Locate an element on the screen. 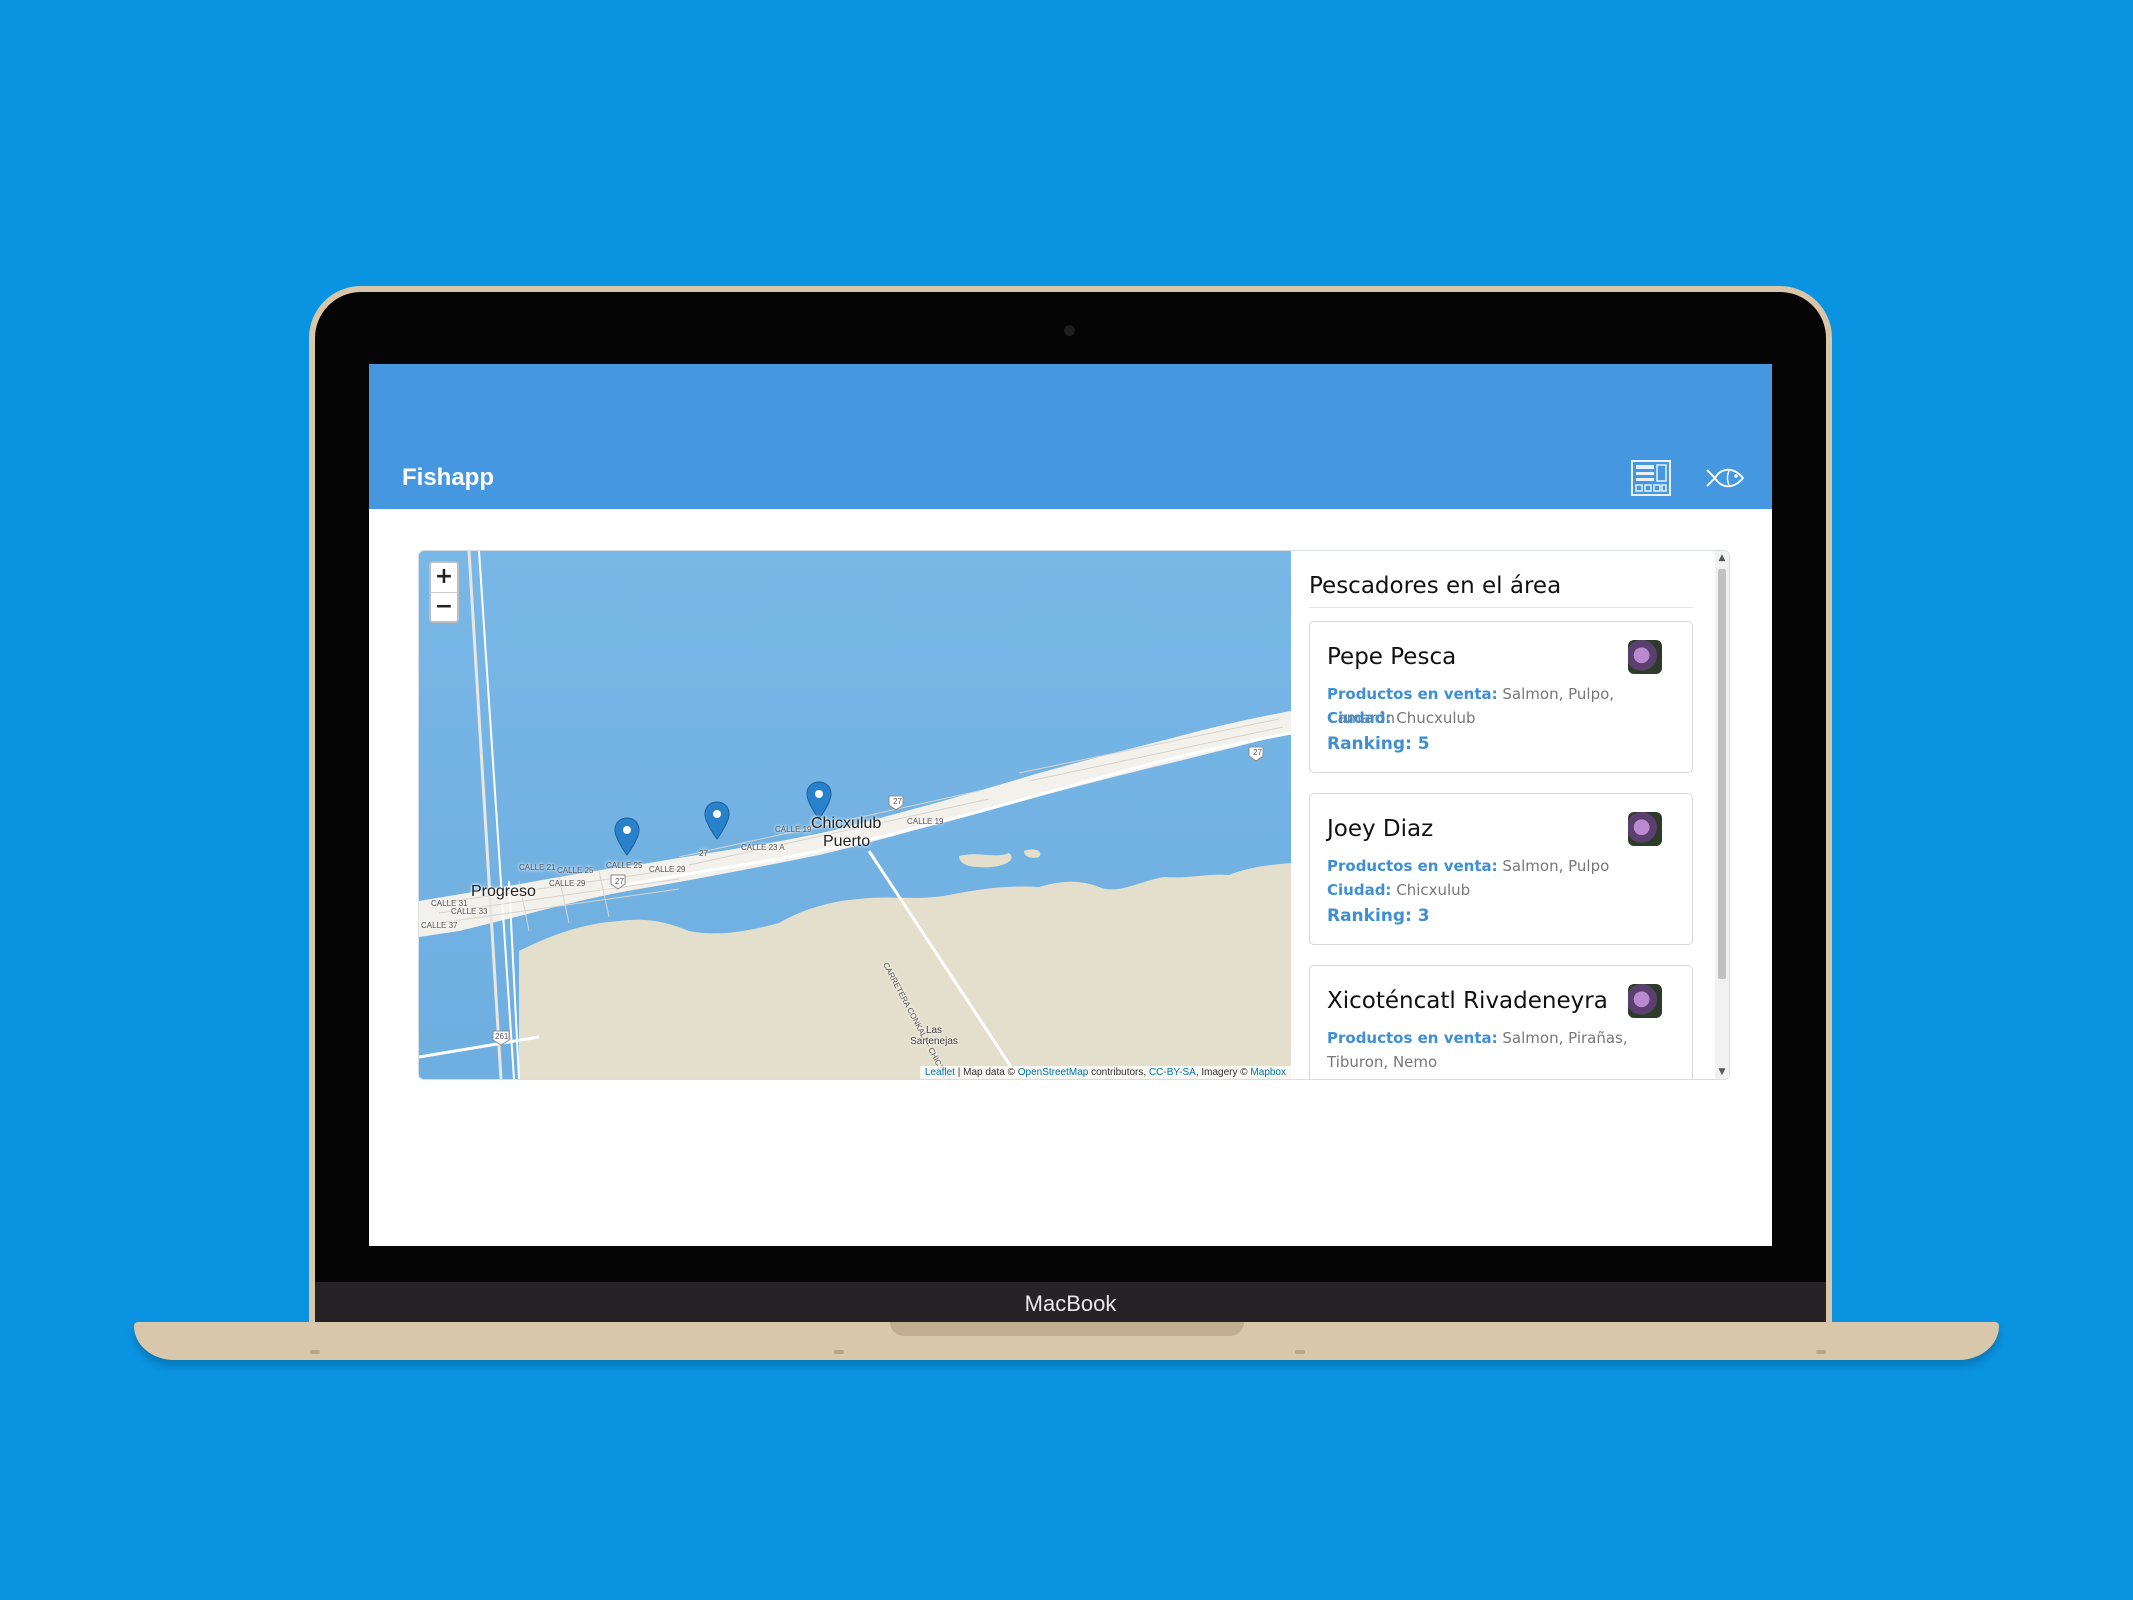 The image size is (2133, 1600). fisher-ranking: Ranking: 5 is located at coordinates (1378, 744).